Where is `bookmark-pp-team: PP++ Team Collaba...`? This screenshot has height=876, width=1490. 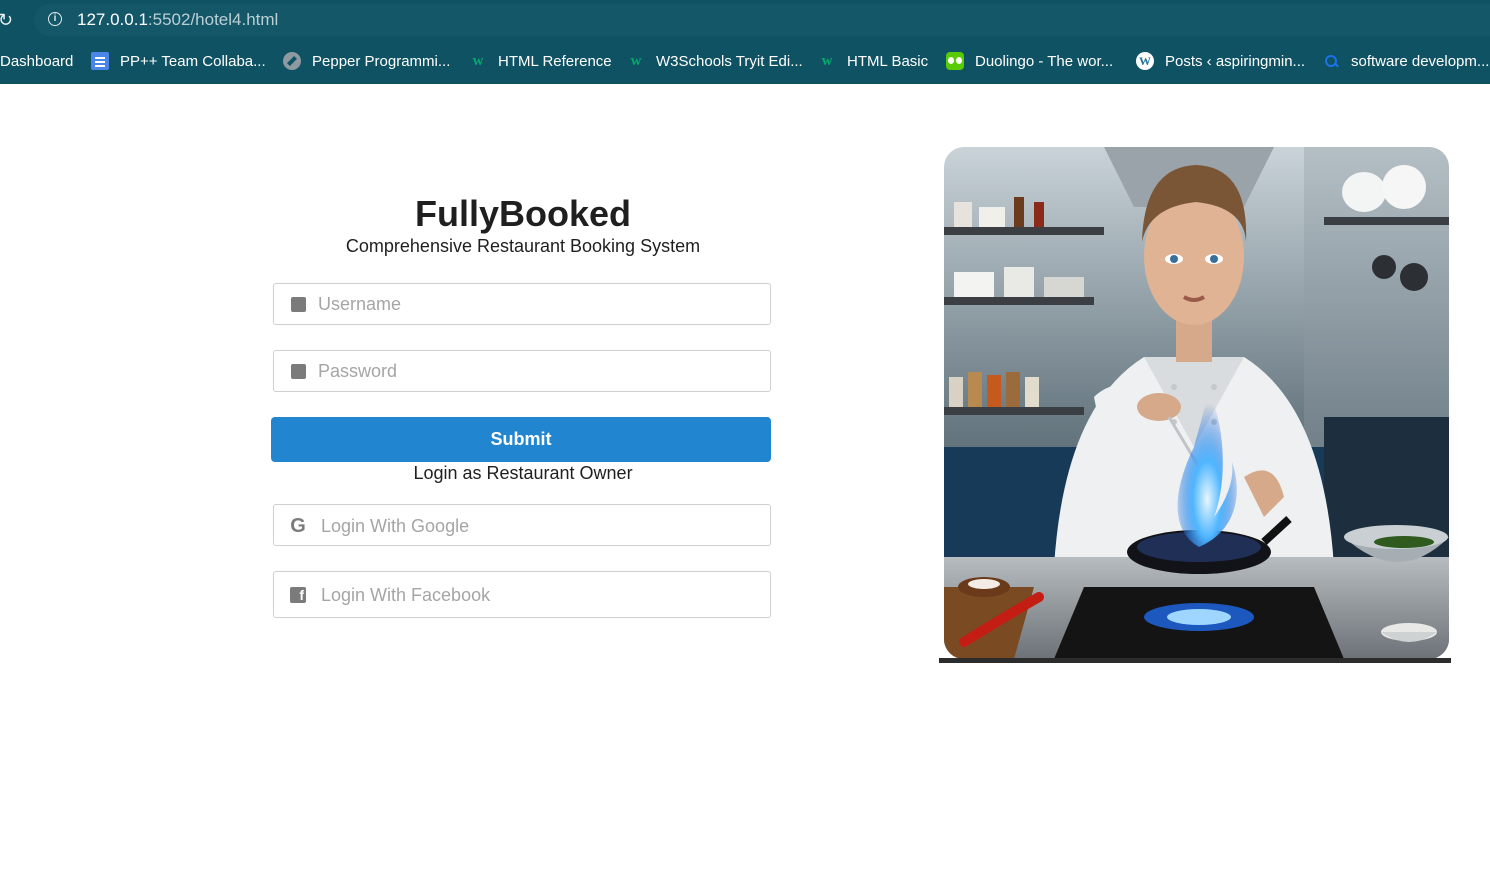 bookmark-pp-team: PP++ Team Collaba... is located at coordinates (178, 61).